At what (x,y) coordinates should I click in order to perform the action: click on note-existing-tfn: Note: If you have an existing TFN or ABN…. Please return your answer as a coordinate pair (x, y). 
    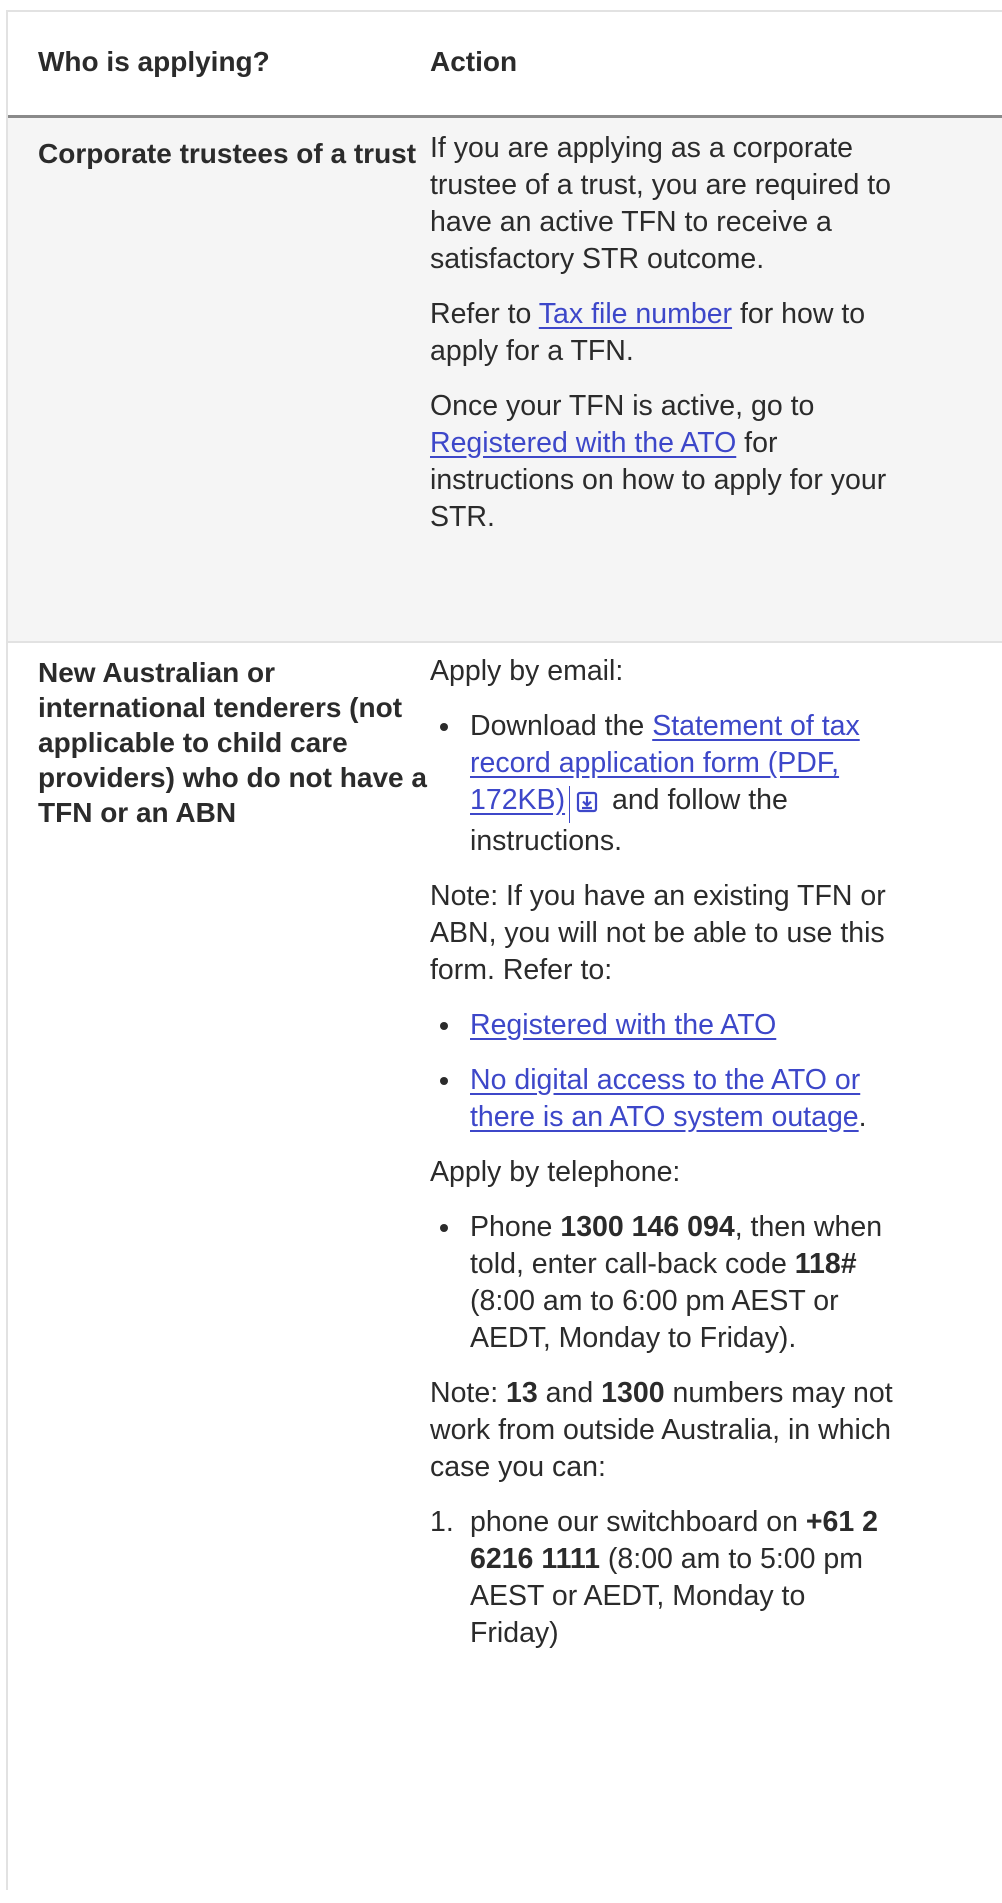
    Looking at the image, I should click on (658, 933).